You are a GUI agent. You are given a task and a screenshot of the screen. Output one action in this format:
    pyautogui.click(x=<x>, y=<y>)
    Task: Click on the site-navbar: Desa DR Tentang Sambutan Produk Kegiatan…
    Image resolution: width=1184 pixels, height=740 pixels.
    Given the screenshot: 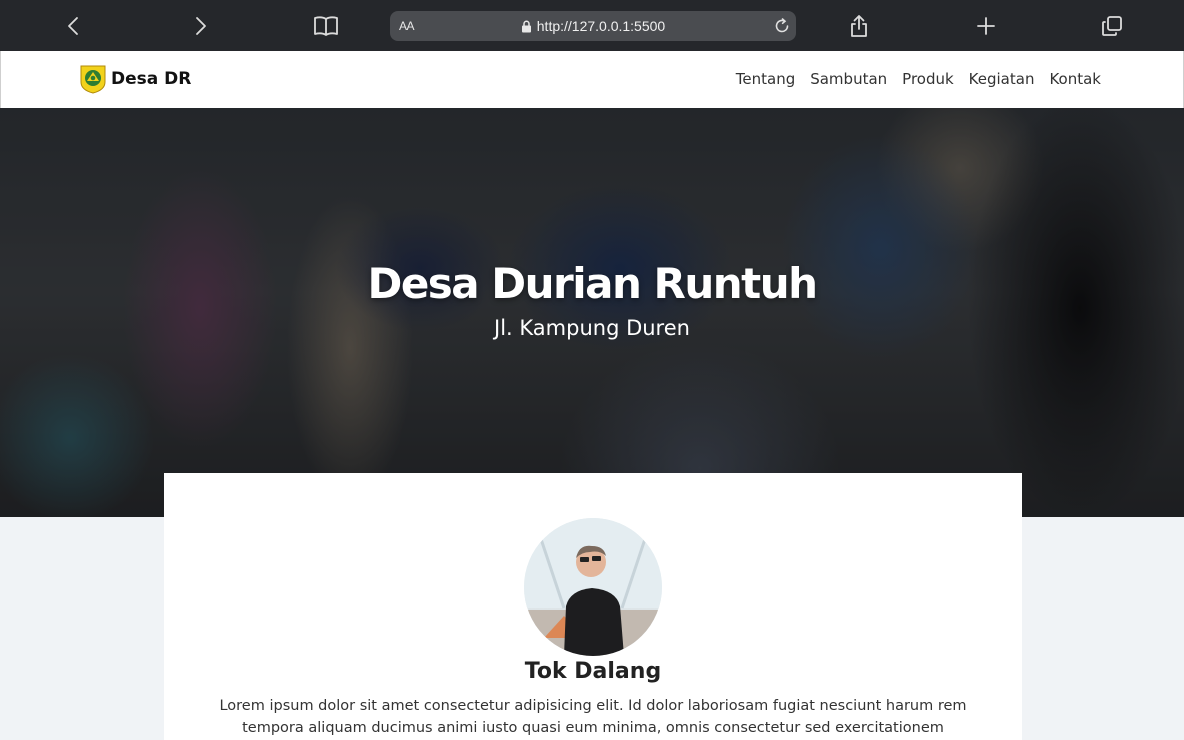 What is the action you would take?
    pyautogui.click(x=592, y=79)
    